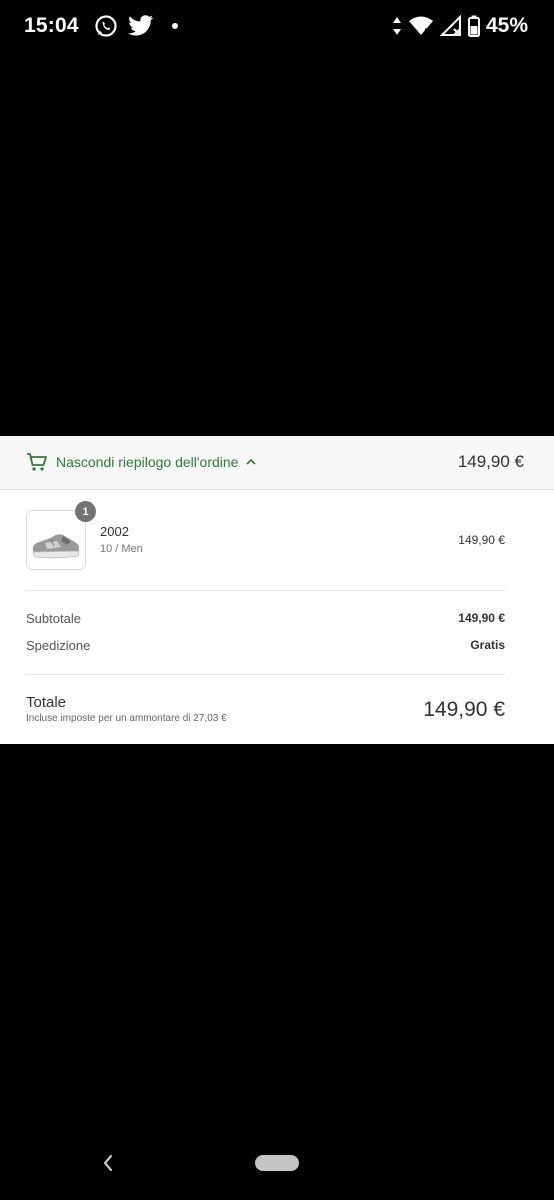  What do you see at coordinates (487, 645) in the screenshot?
I see `shipping-value: Gratis` at bounding box center [487, 645].